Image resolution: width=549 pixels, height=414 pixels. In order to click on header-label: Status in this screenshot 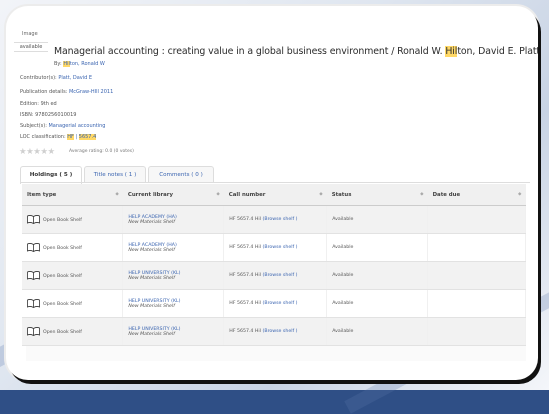, I will do `click(341, 194)`.